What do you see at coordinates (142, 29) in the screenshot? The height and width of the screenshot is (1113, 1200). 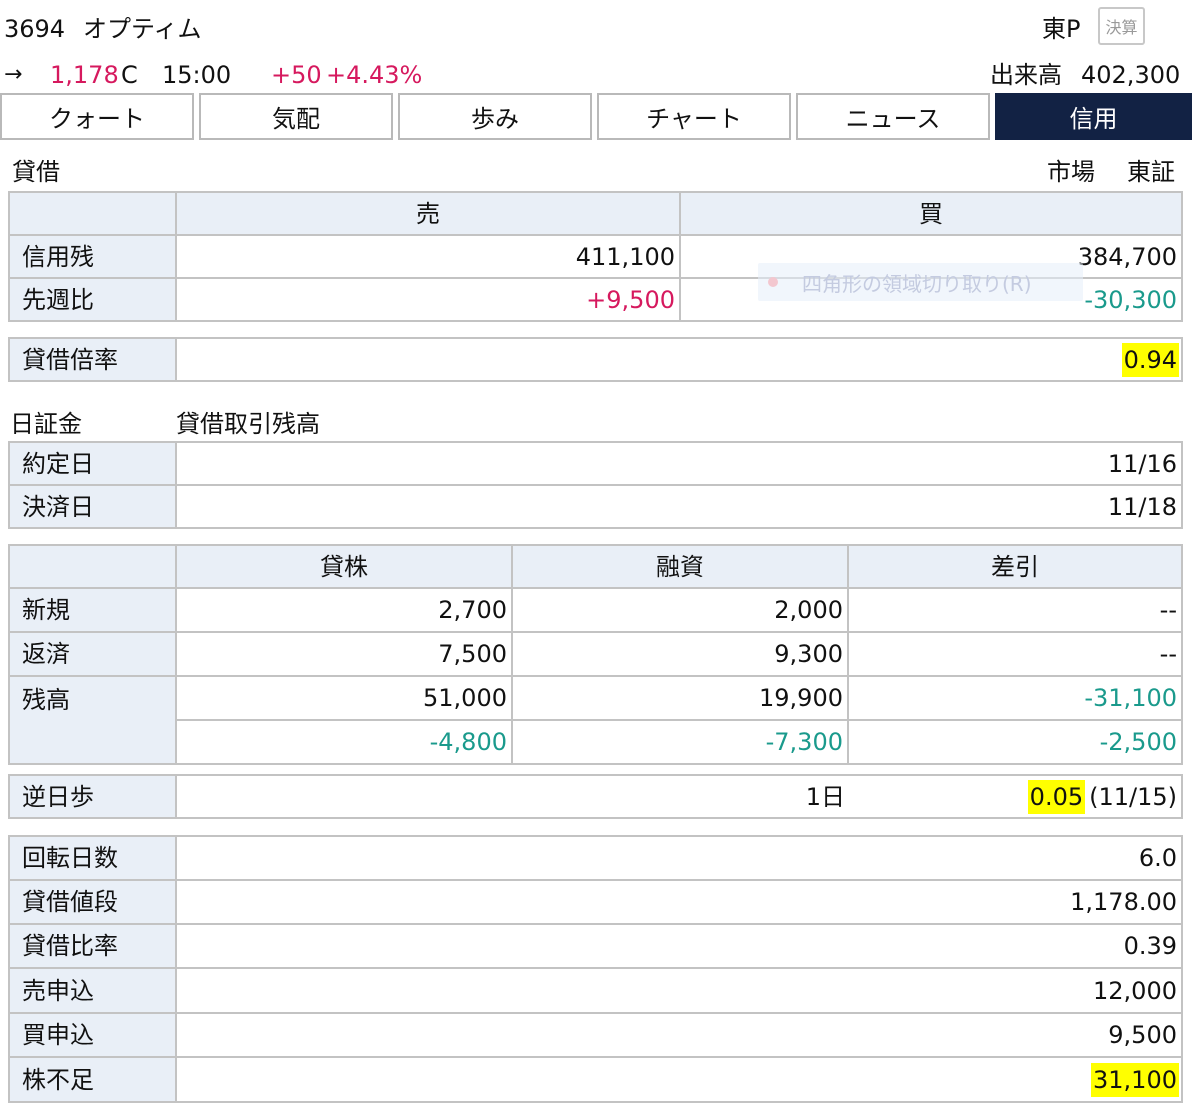 I see `stock-name: オプティム` at bounding box center [142, 29].